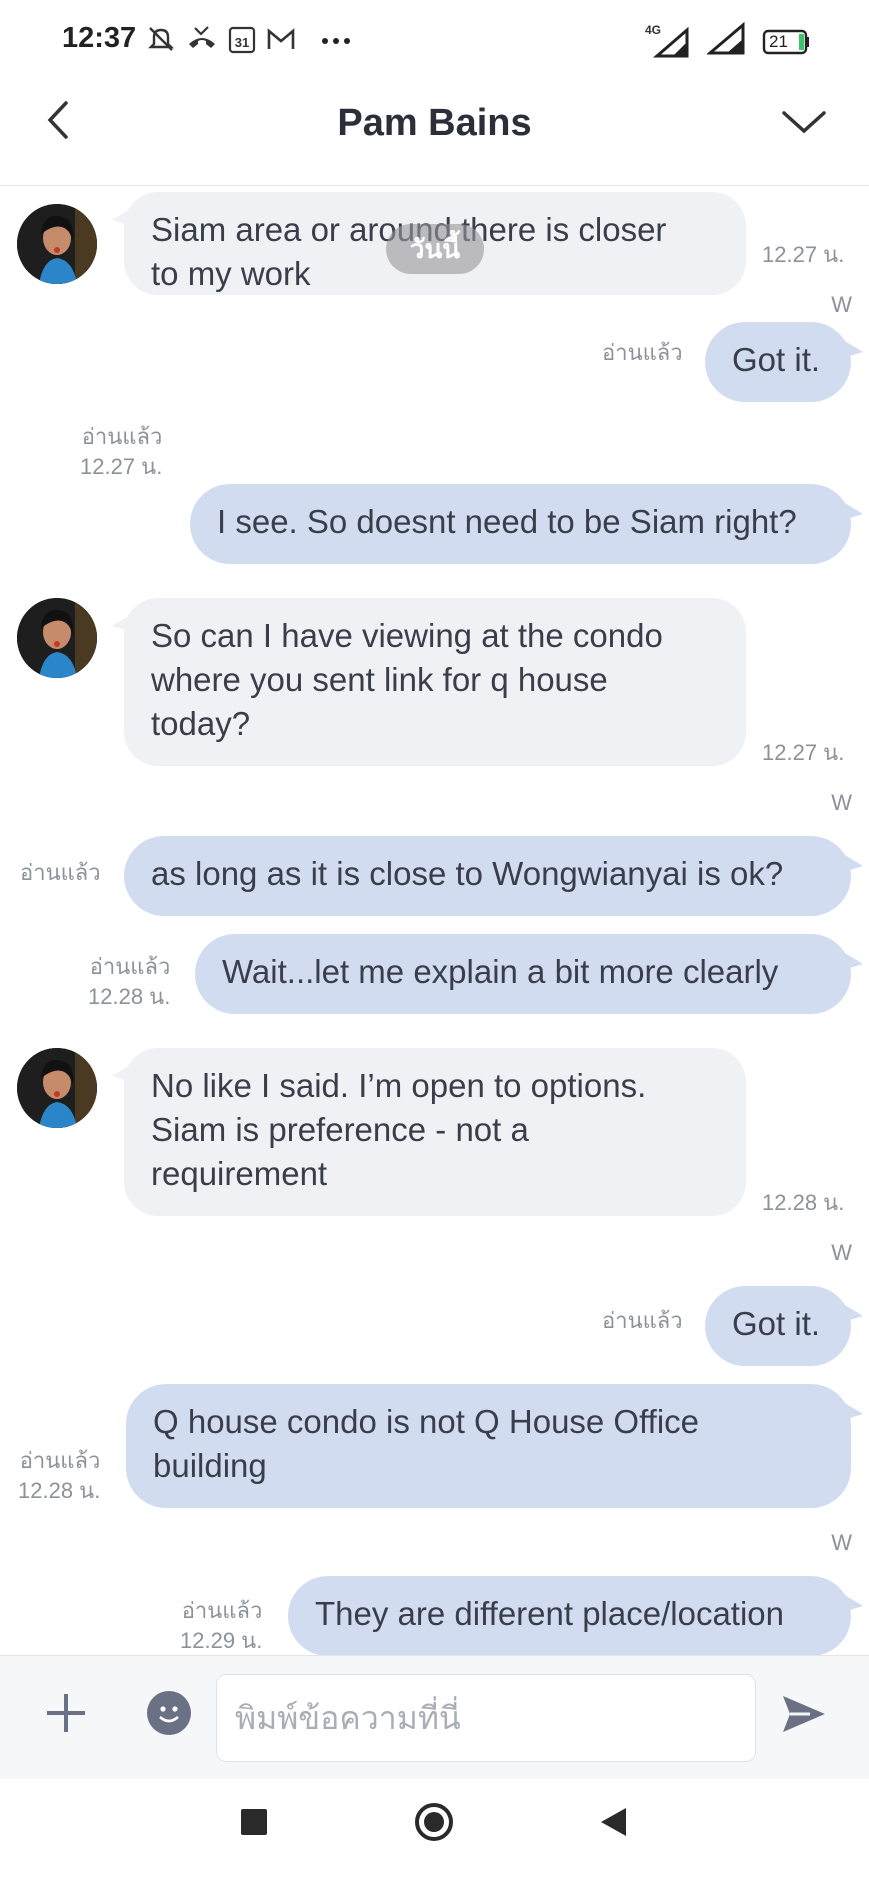 The width and height of the screenshot is (869, 1883). I want to click on message-text: I see. So doesnt need to be Siam right?, so click(507, 521).